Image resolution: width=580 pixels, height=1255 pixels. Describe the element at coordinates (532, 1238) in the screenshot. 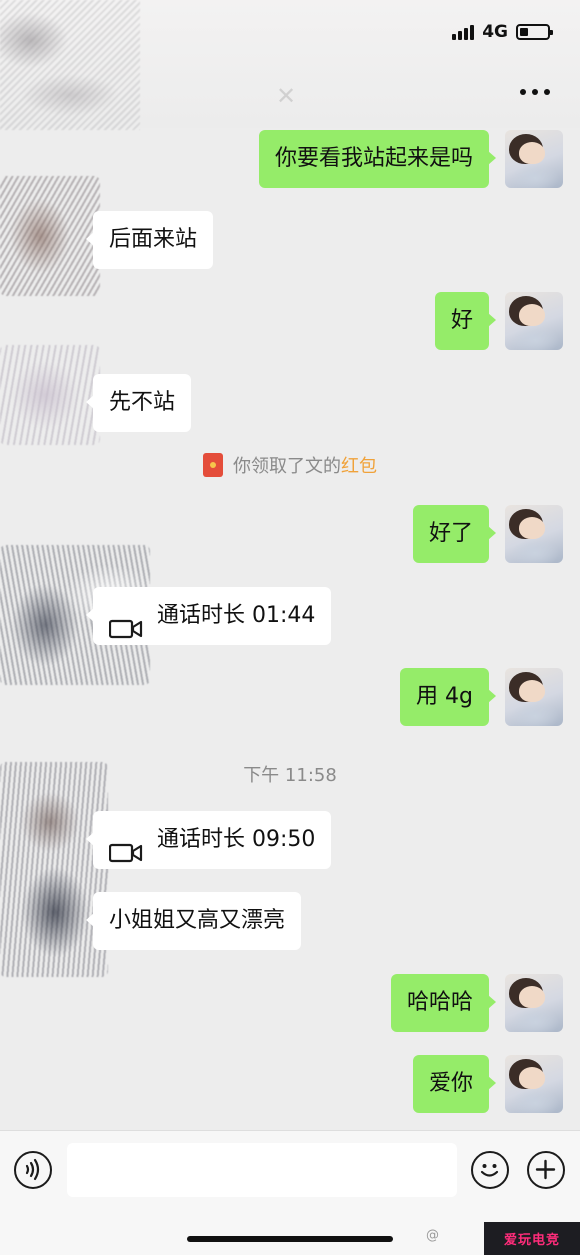

I see `watermark-logo: 爱玩电竞` at that location.